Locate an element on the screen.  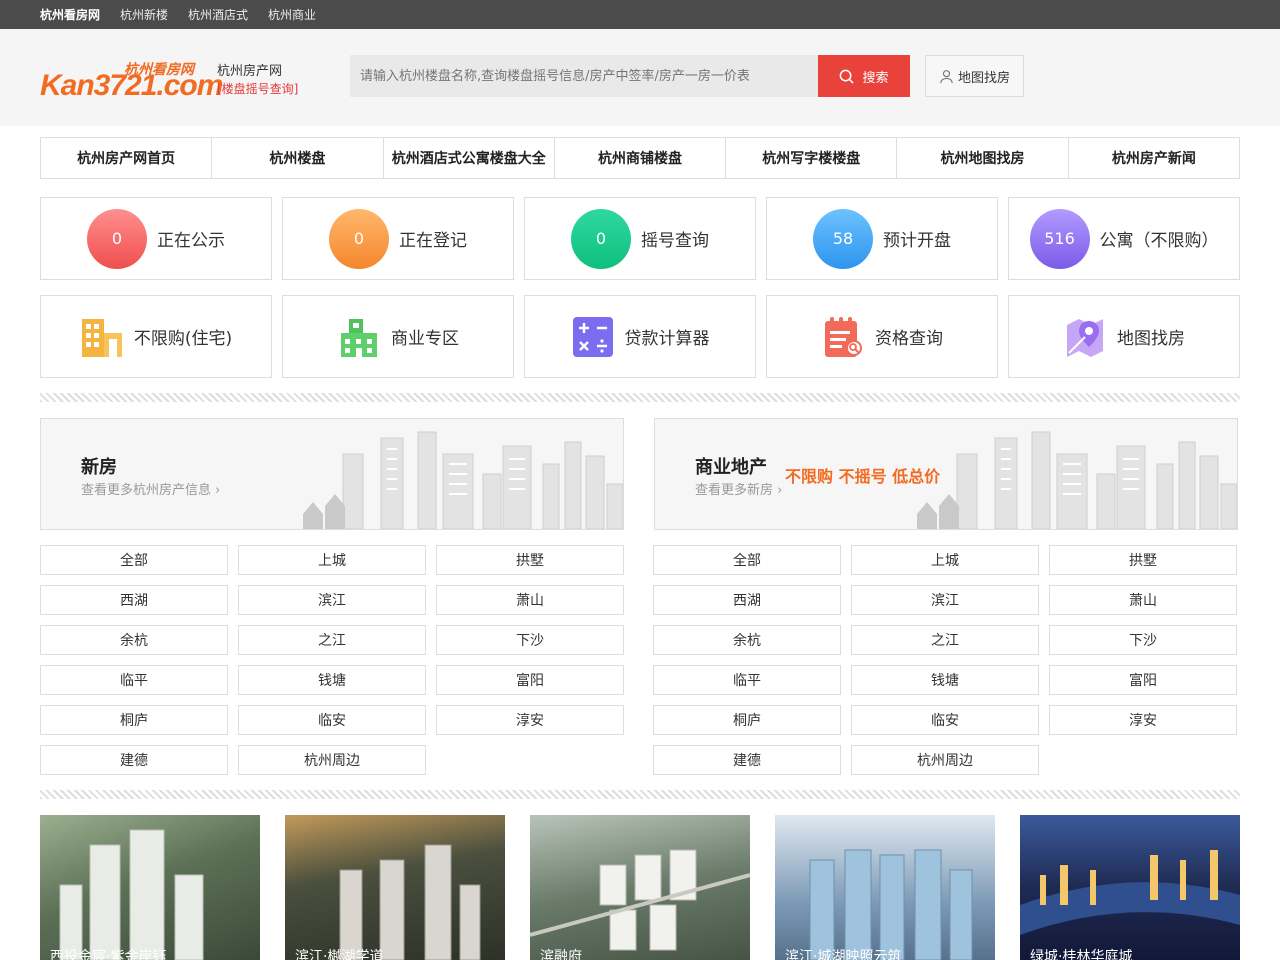
top-bar: 杭州看房网 杭州新楼 杭州酒店式 杭州商业 is located at coordinates (640, 14).